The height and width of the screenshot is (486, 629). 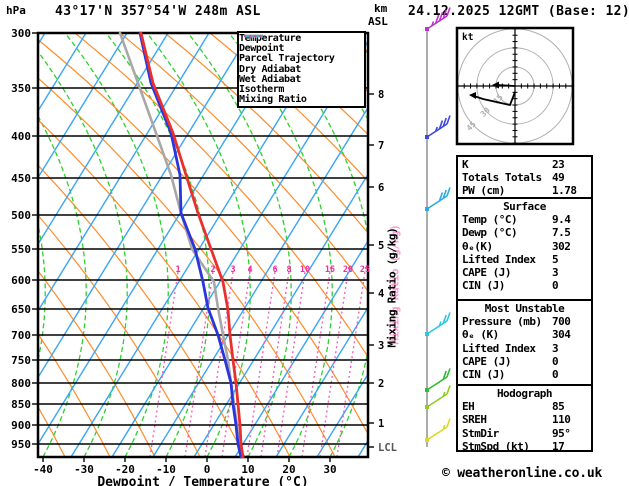 What do you see at coordinates (480, 335) in the screenshot?
I see `table-row-label: θₑ (K)` at bounding box center [480, 335].